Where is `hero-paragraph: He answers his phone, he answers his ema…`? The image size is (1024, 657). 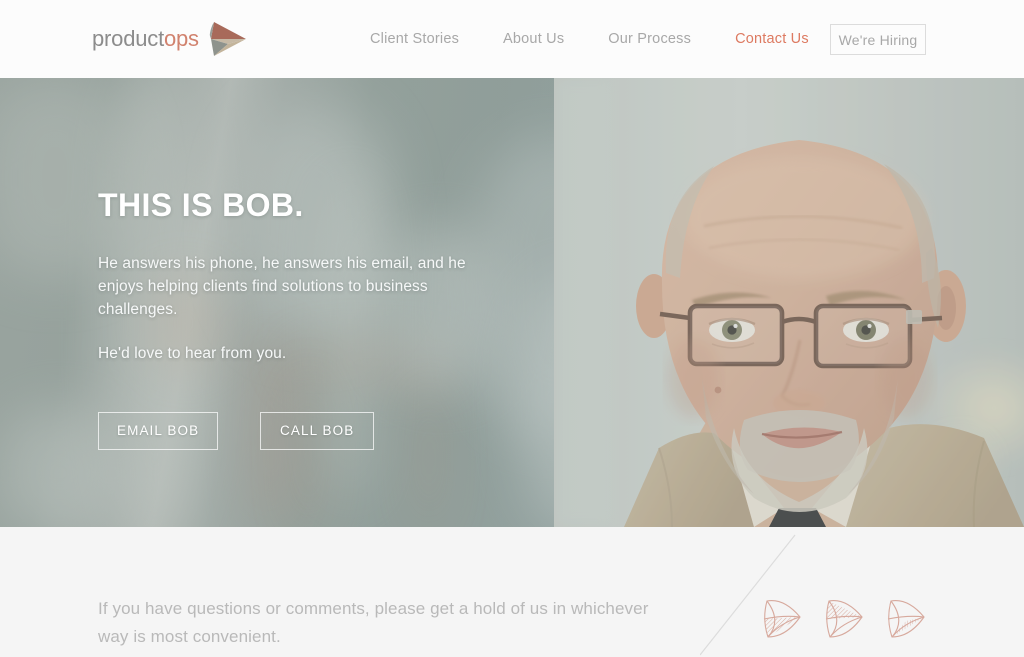 hero-paragraph: He answers his phone, he answers his ema… is located at coordinates (298, 309).